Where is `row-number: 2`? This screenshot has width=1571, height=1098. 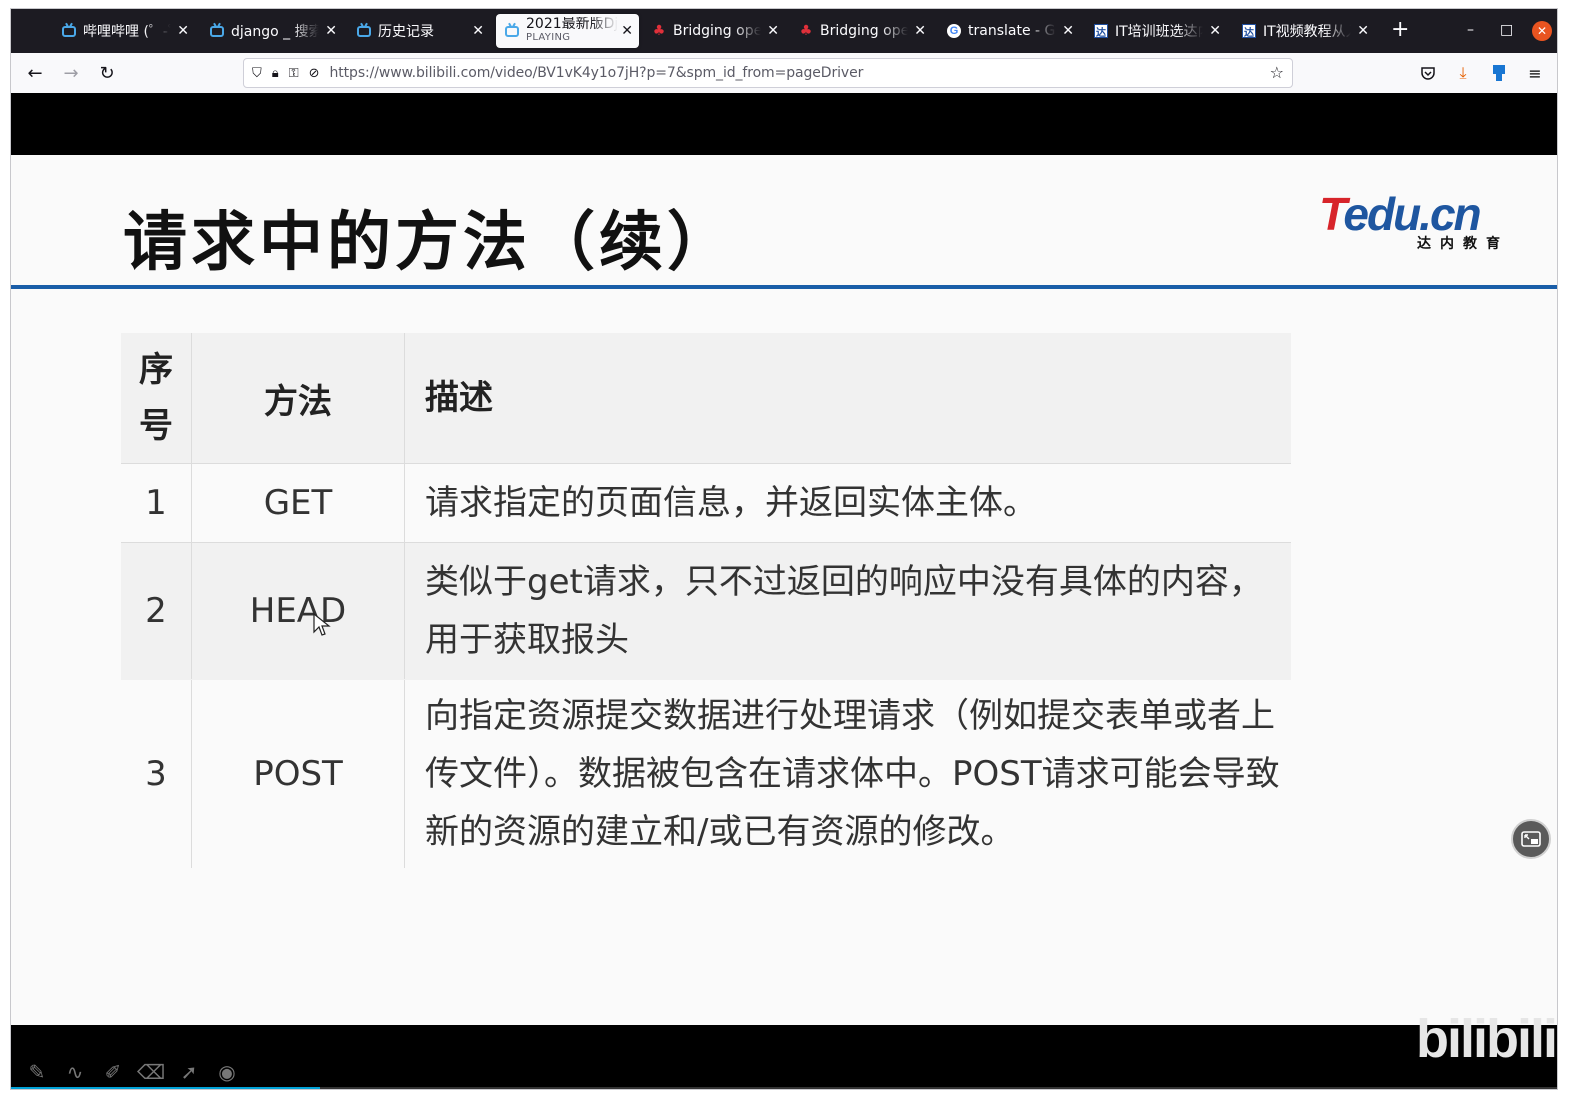 row-number: 2 is located at coordinates (156, 611).